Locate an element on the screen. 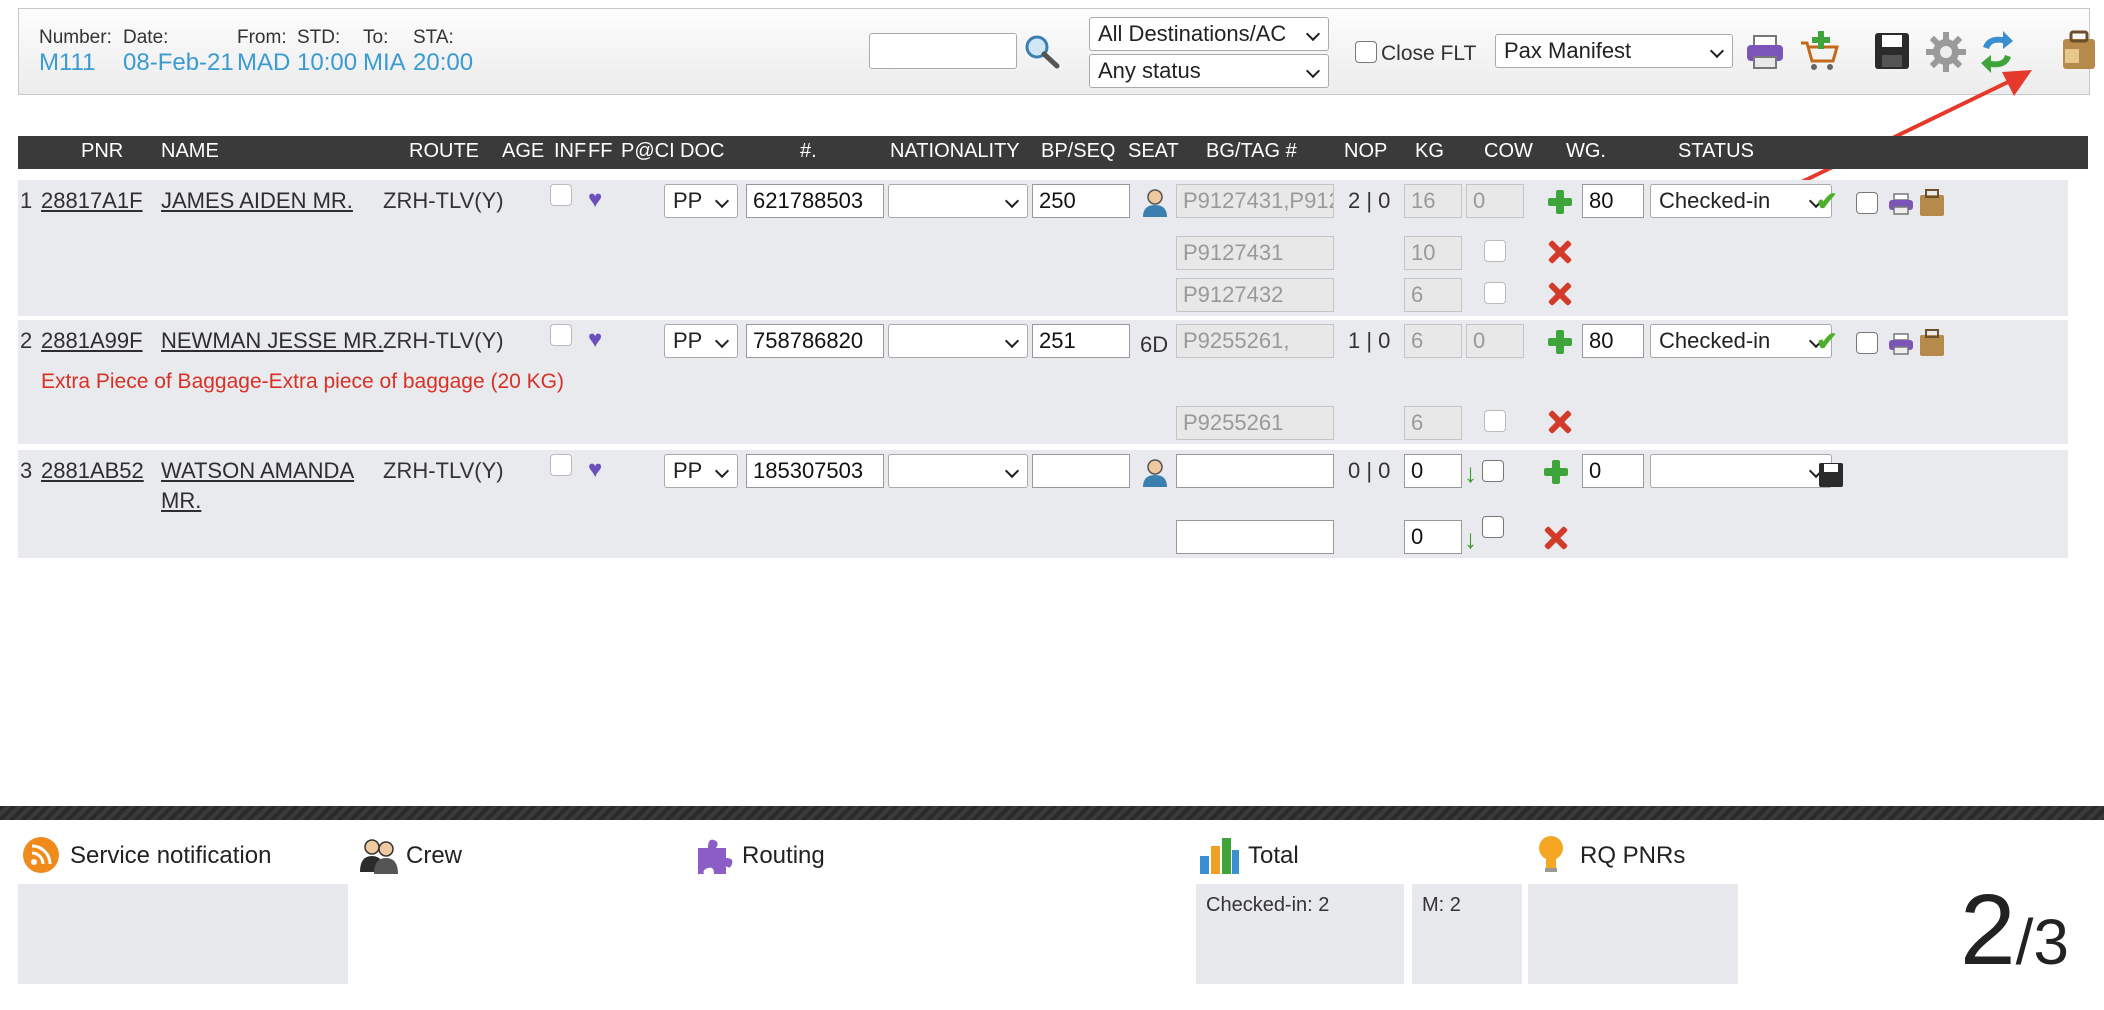 The image size is (2104, 1010). close-flt-checkbox is located at coordinates (1366, 52).